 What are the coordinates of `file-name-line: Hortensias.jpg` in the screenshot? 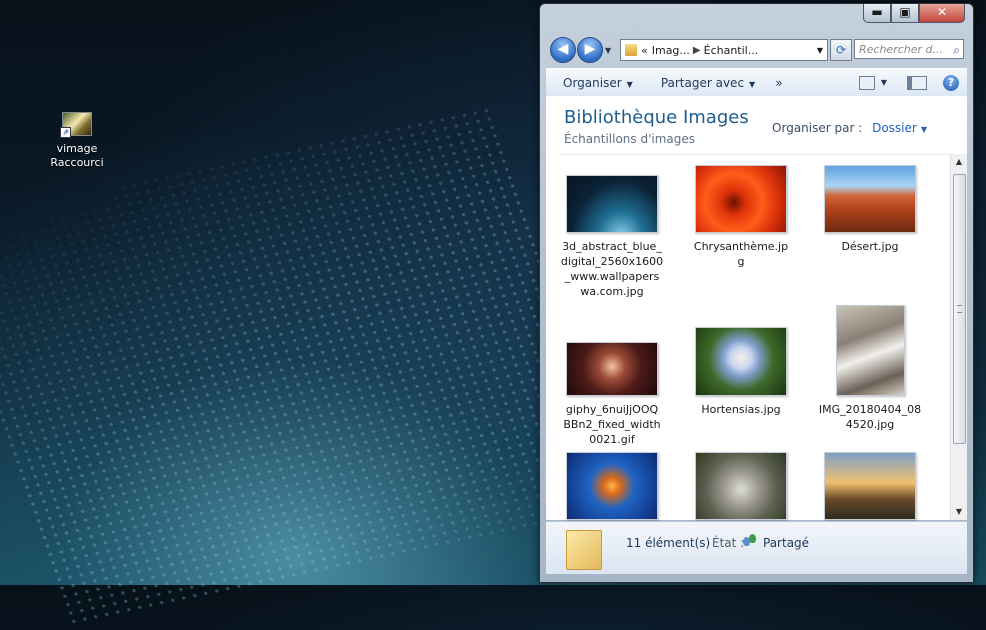 It's located at (741, 409).